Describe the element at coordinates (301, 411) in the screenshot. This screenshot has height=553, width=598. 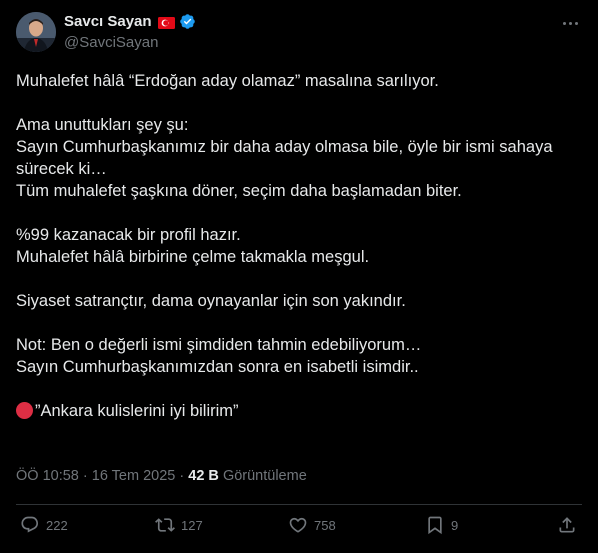
I see `tweet-last-line: ”Ankara kulislerini iyi bilirim”` at that location.